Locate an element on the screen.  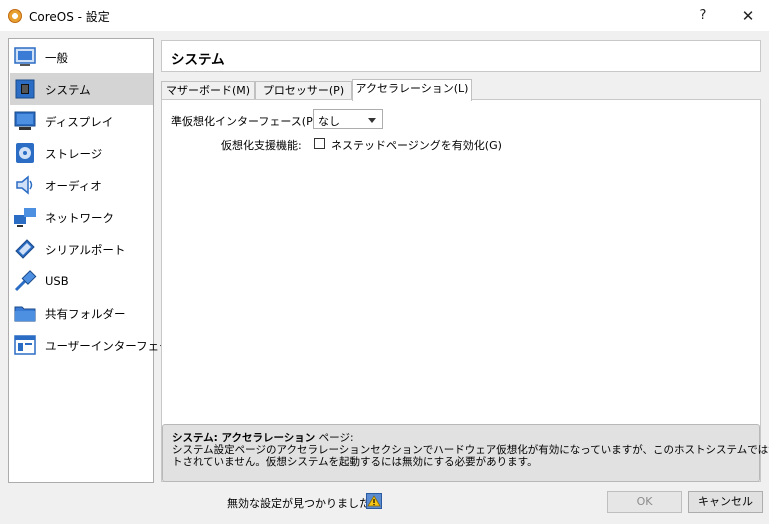
tab-processor: プロセッサー(P) is located at coordinates (303, 90).